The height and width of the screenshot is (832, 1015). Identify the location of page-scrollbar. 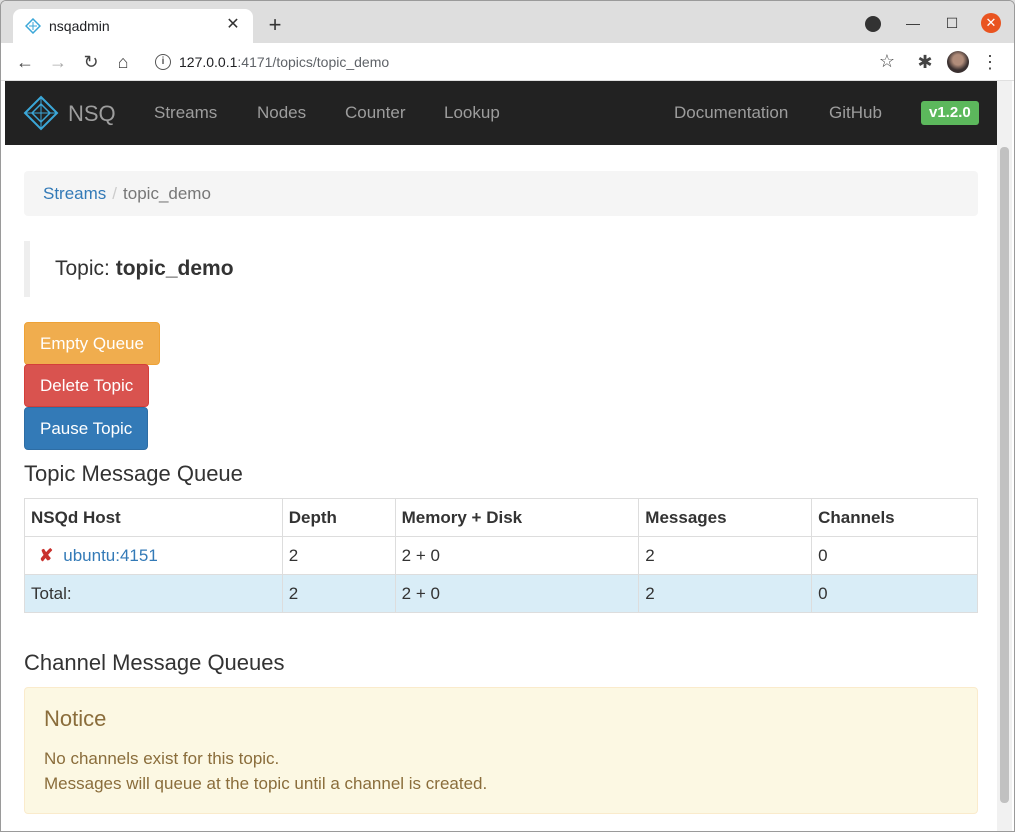
(1004, 456).